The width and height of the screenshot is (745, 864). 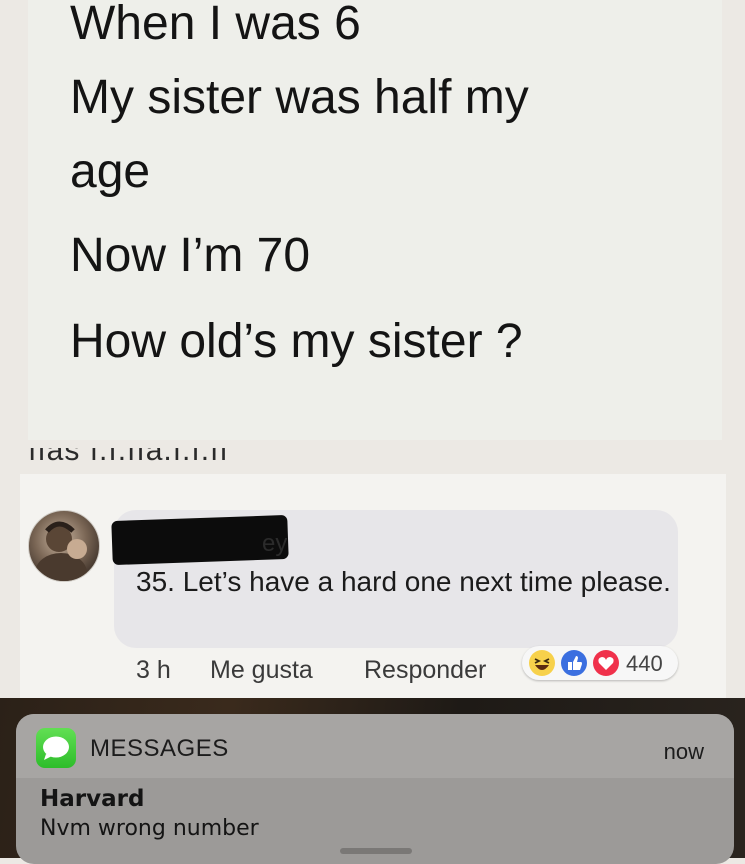 I want to click on post-line-2: My sister was half my, so click(x=299, y=97).